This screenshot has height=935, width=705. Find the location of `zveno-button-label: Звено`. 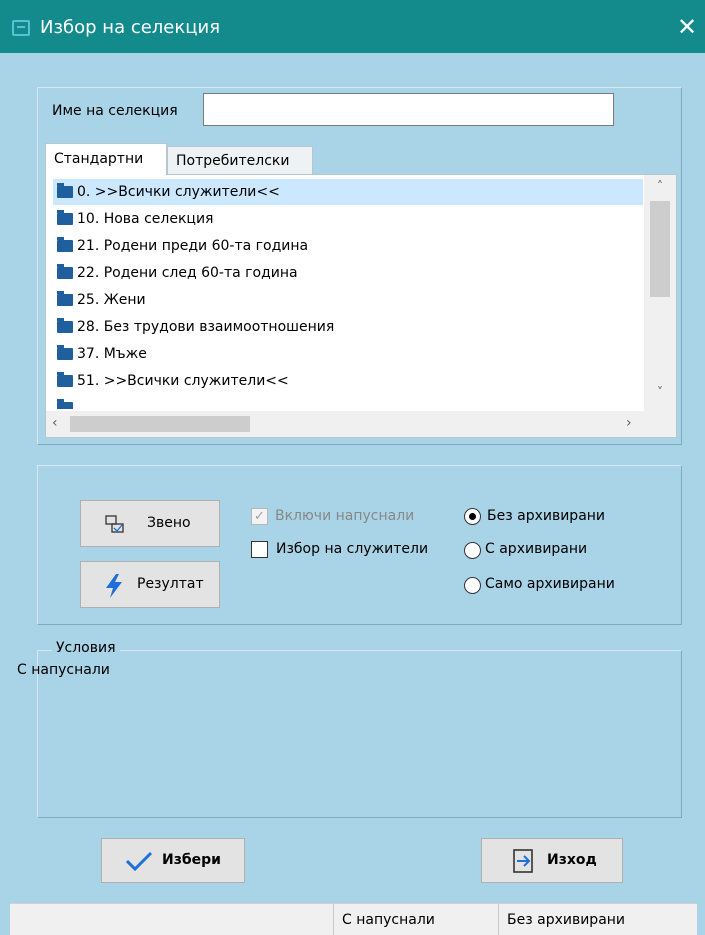

zveno-button-label: Звено is located at coordinates (169, 523).